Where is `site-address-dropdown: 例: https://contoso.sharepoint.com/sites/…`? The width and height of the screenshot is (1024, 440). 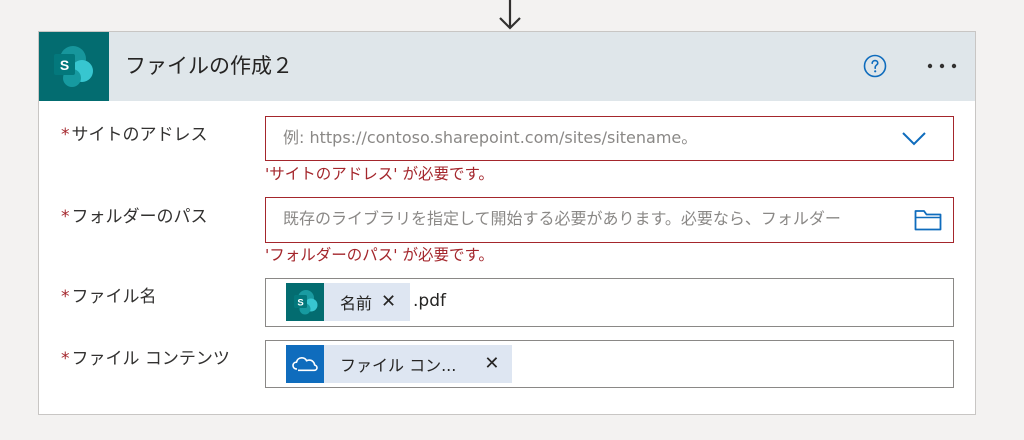
site-address-dropdown: 例: https://contoso.sharepoint.com/sites/… is located at coordinates (609, 138).